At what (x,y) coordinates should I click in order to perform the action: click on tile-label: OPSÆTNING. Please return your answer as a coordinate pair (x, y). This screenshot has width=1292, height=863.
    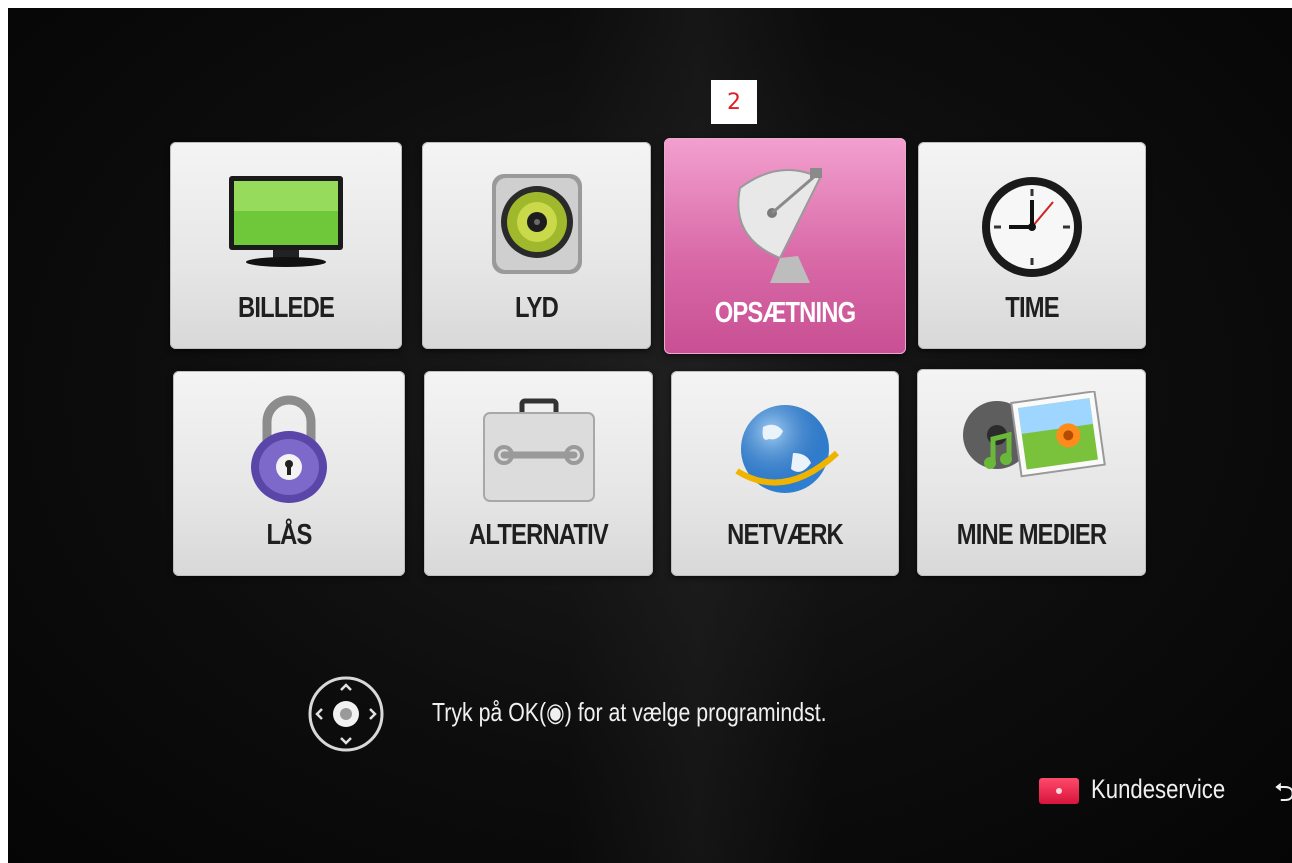
    Looking at the image, I should click on (785, 313).